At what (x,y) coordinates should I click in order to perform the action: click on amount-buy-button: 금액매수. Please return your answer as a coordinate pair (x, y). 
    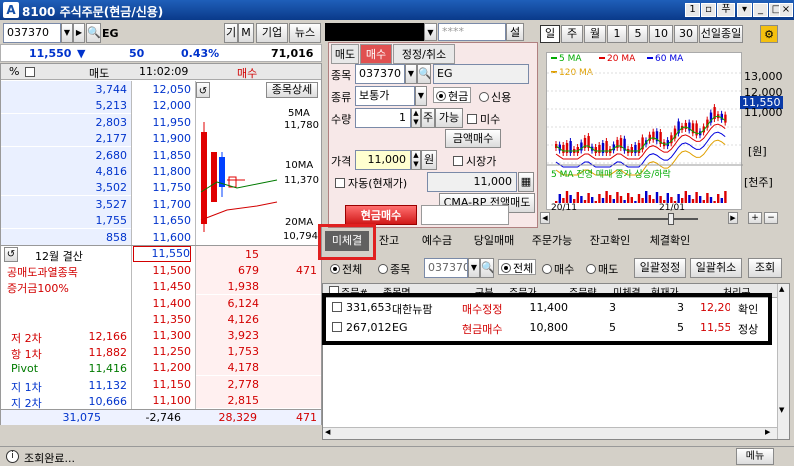
    Looking at the image, I should click on (473, 138).